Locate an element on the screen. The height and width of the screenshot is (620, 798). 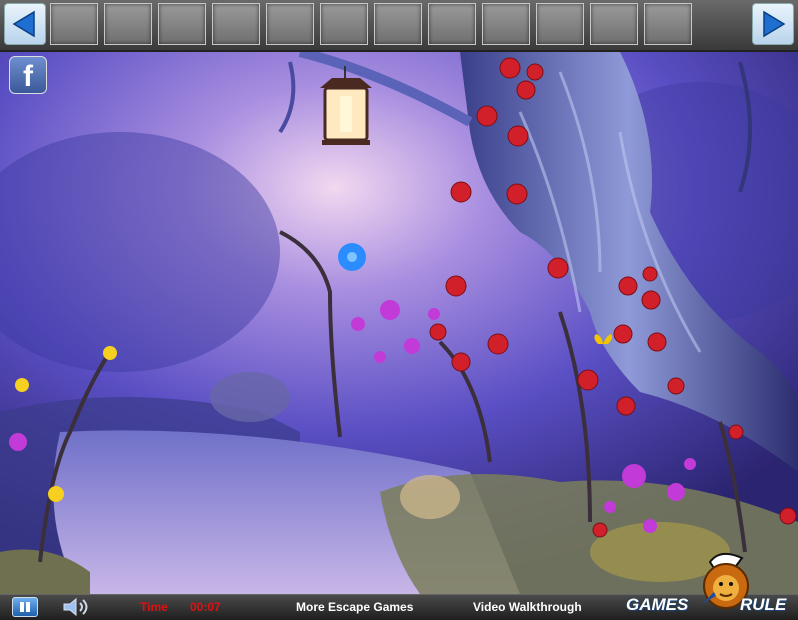
next-arrow-button is located at coordinates (773, 24).